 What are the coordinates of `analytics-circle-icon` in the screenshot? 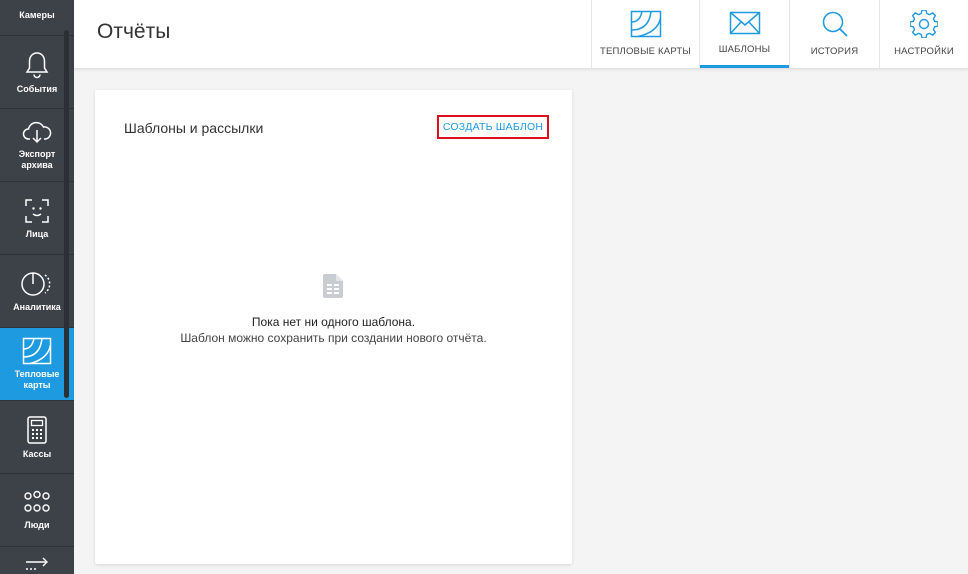 It's located at (36, 283).